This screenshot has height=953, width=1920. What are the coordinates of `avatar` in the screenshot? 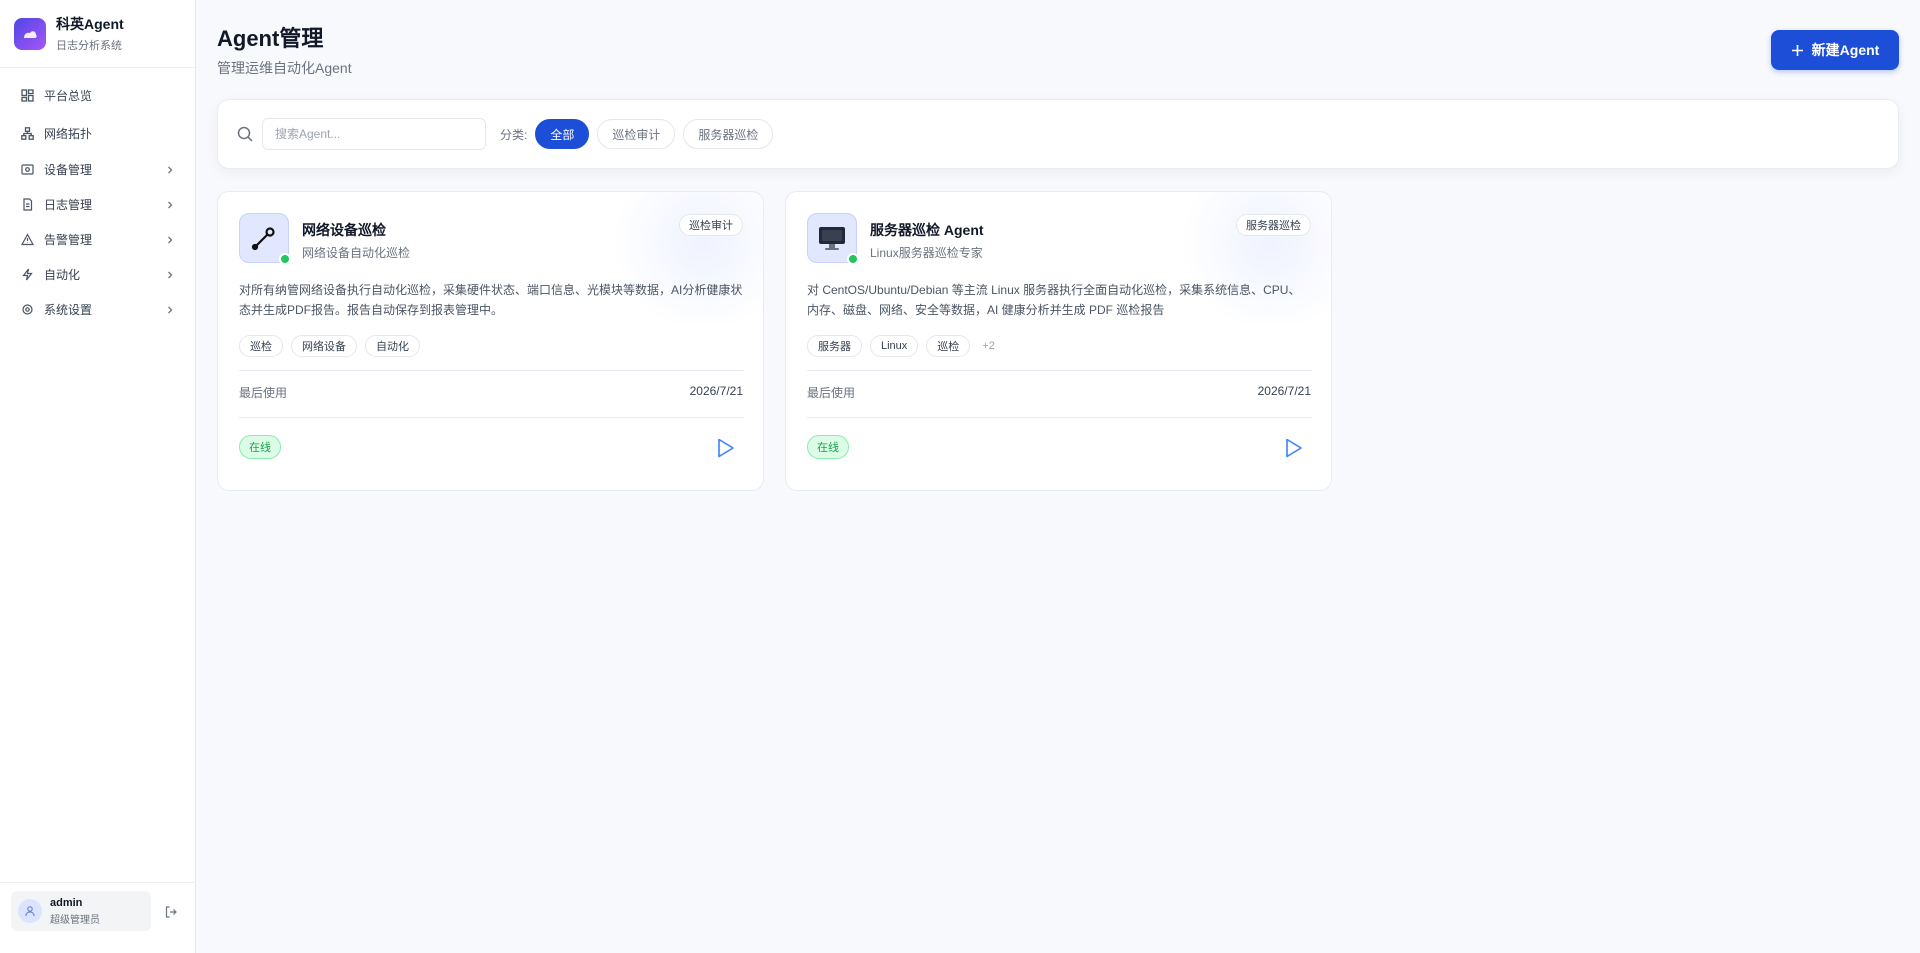 It's located at (30, 911).